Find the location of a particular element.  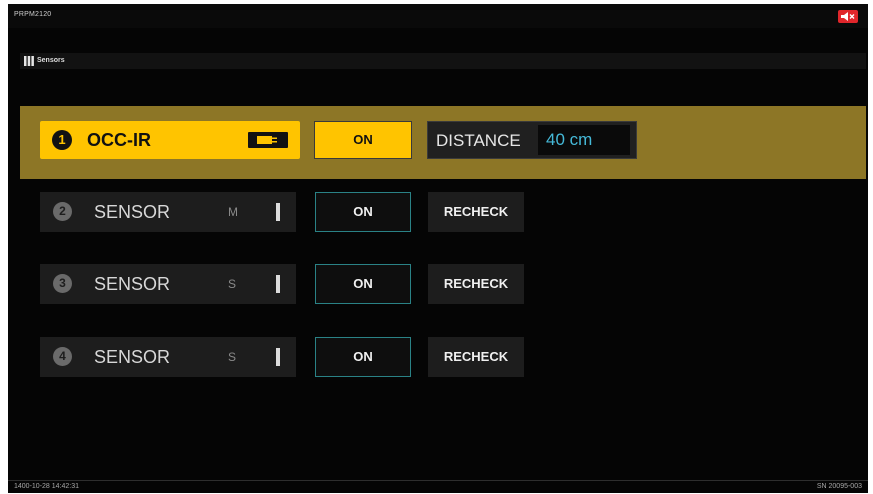

sensor-mode: M is located at coordinates (233, 212).